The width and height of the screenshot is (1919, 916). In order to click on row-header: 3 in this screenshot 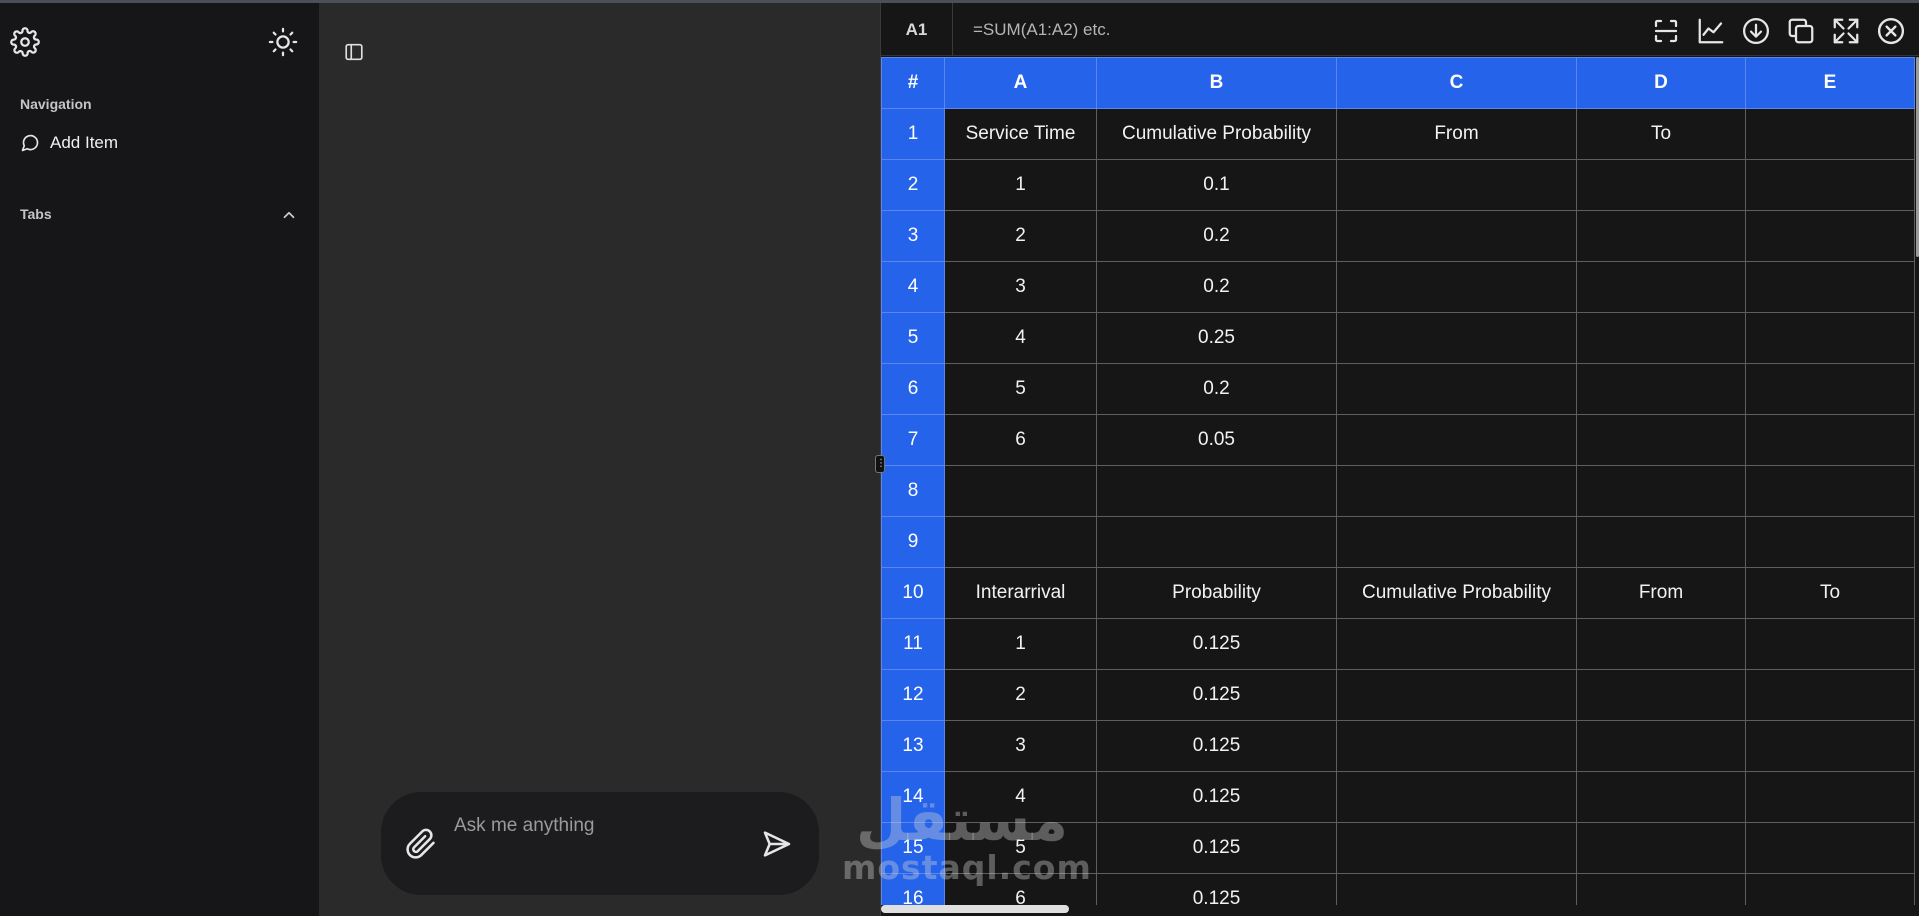, I will do `click(913, 236)`.